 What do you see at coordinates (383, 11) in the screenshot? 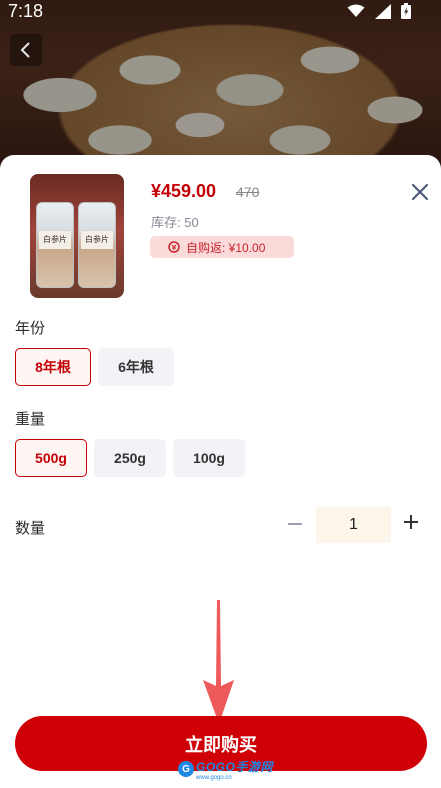
I see `signal-icon` at bounding box center [383, 11].